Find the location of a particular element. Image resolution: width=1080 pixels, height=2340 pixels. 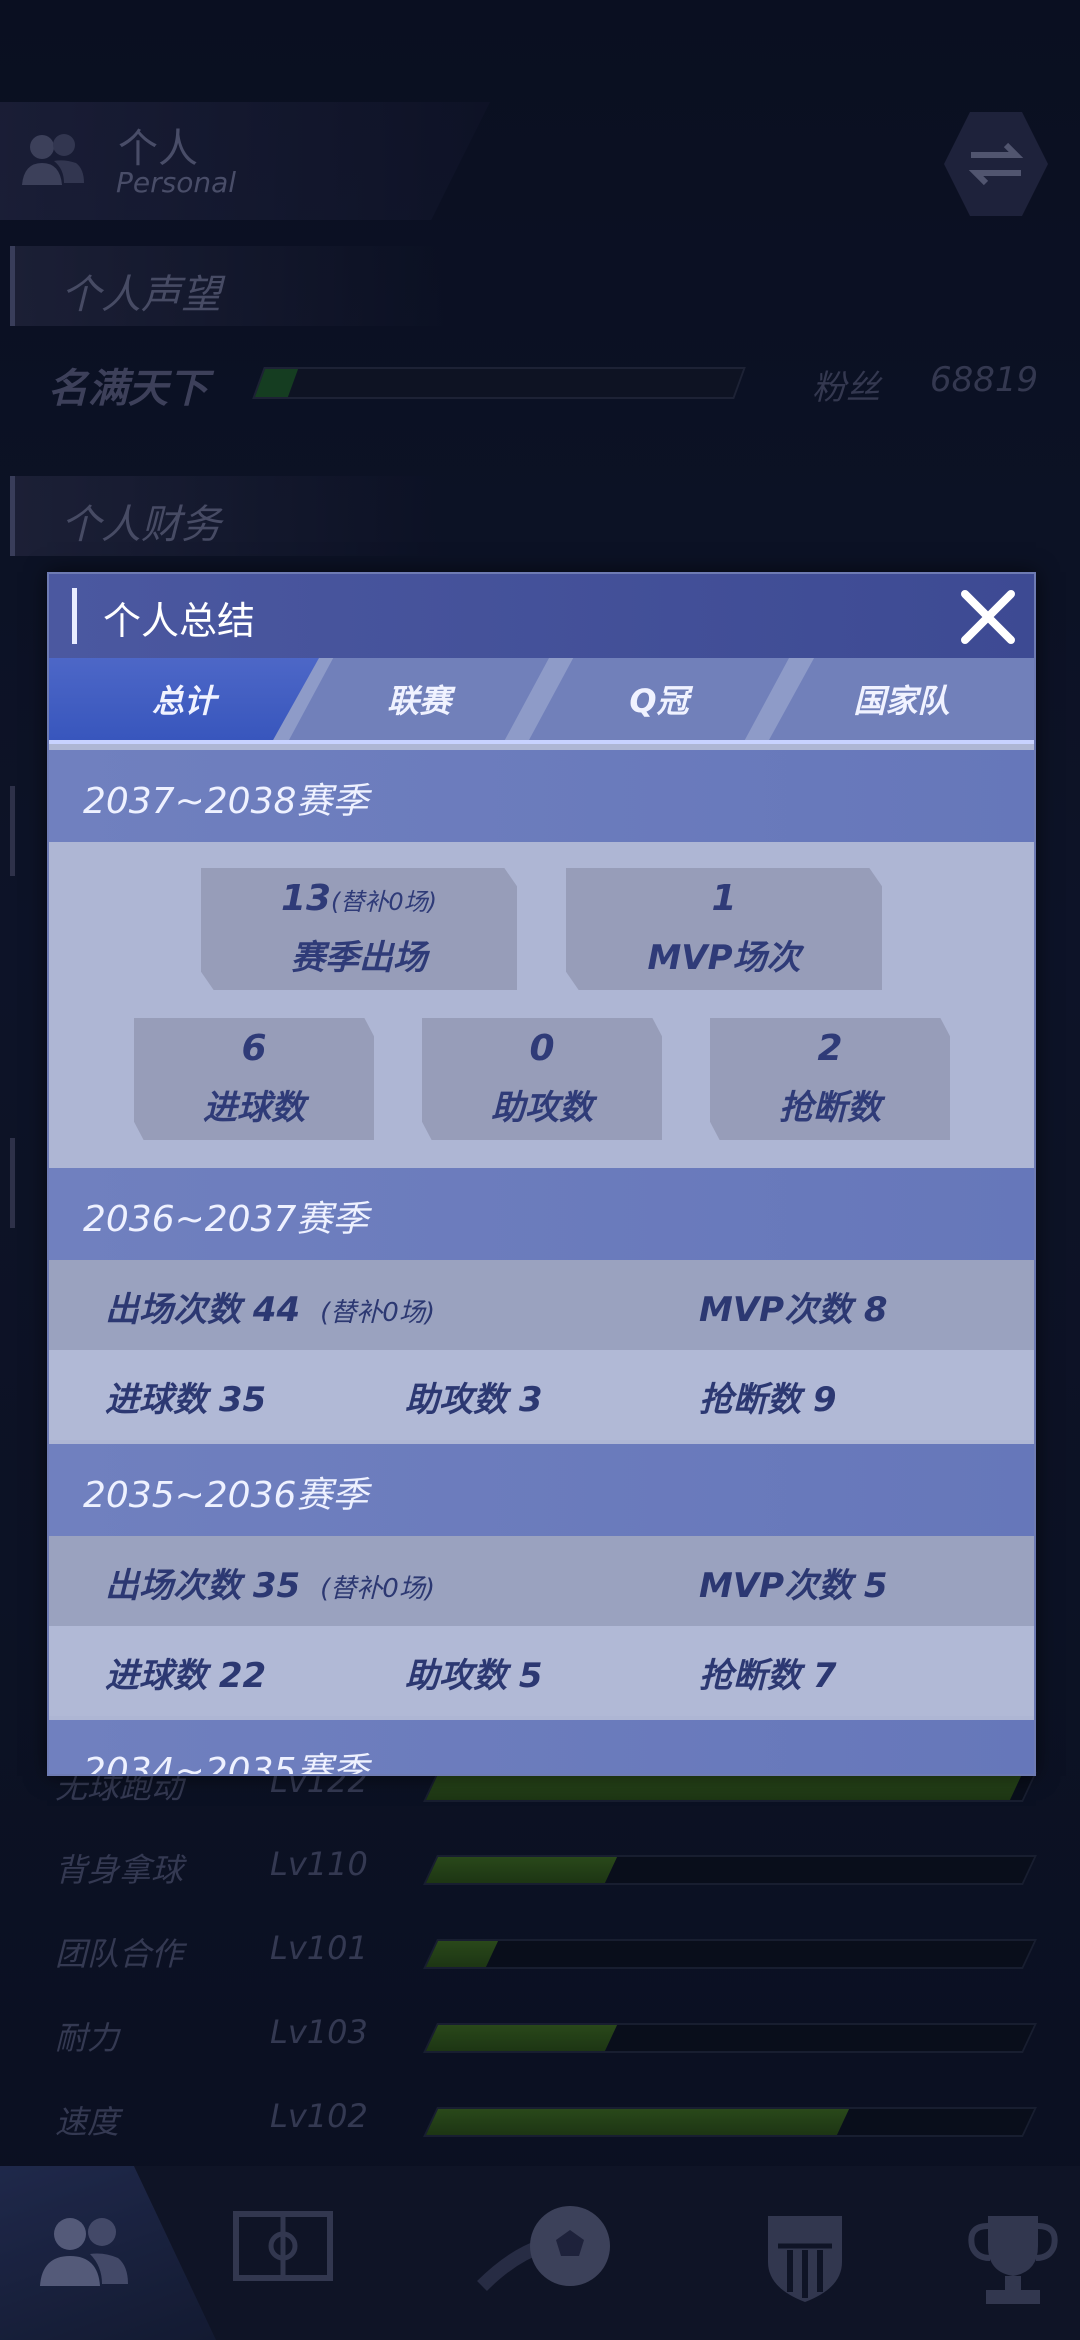

tab-total: 总计 is located at coordinates (184, 699).